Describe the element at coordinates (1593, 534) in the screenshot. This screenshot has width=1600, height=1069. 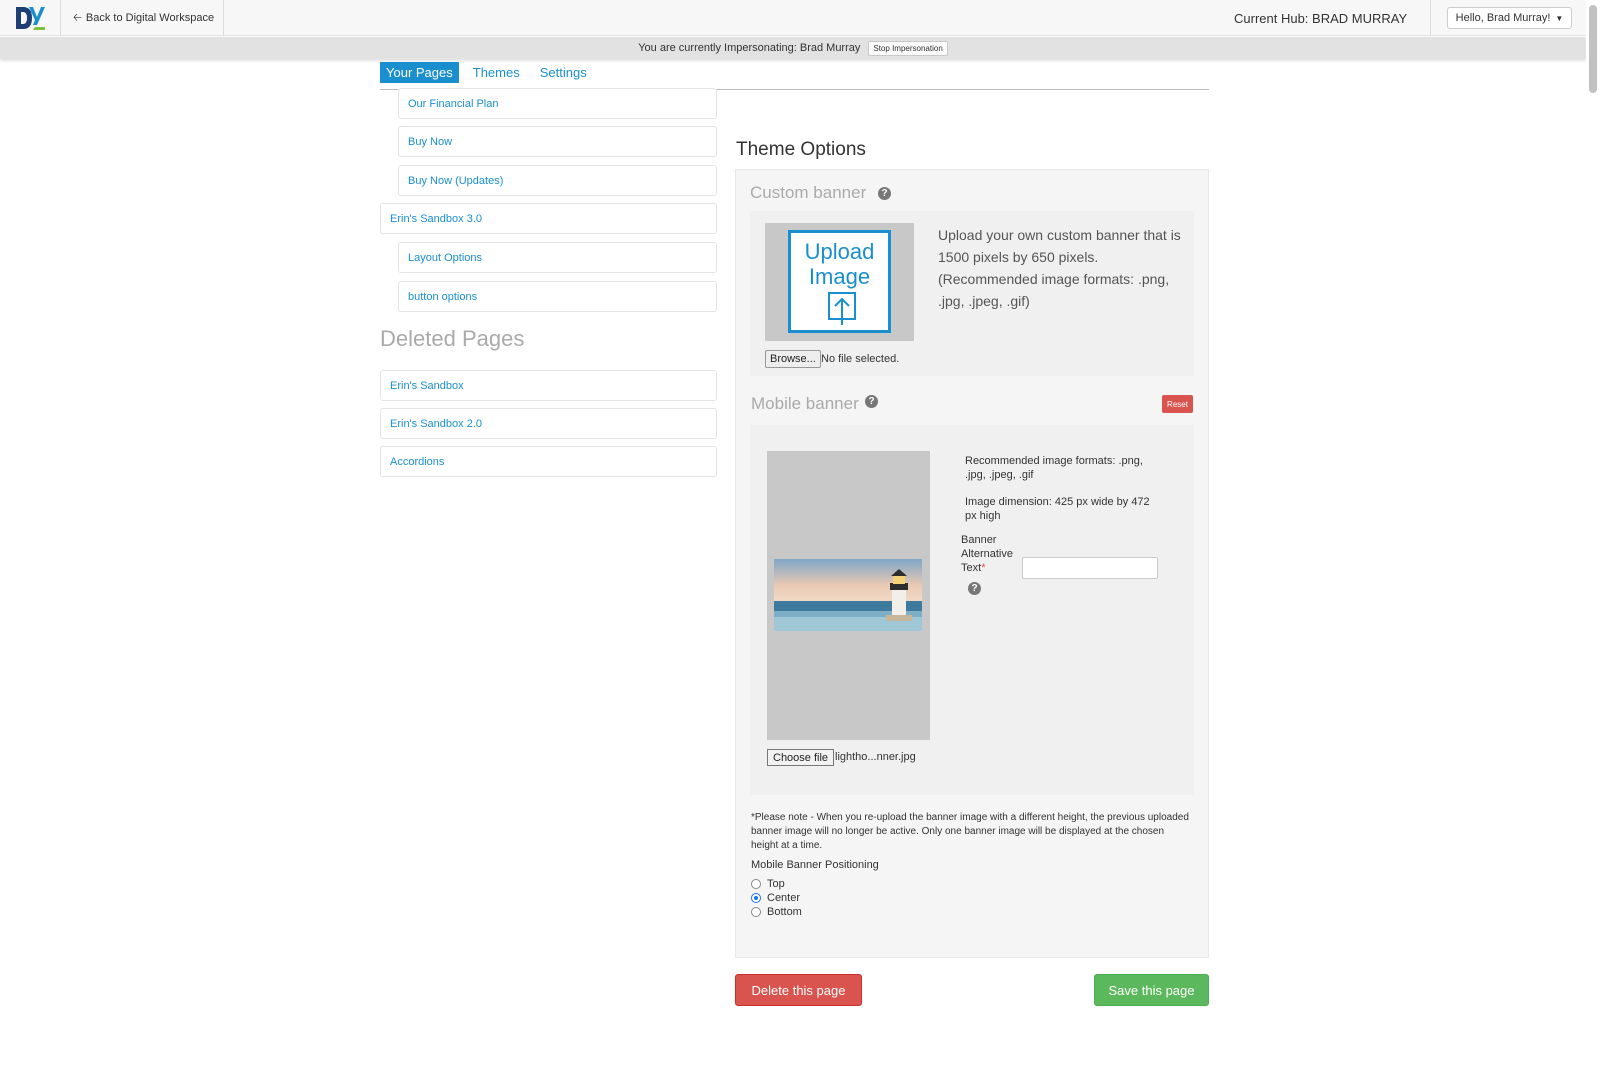
I see `scrollbar-track` at that location.